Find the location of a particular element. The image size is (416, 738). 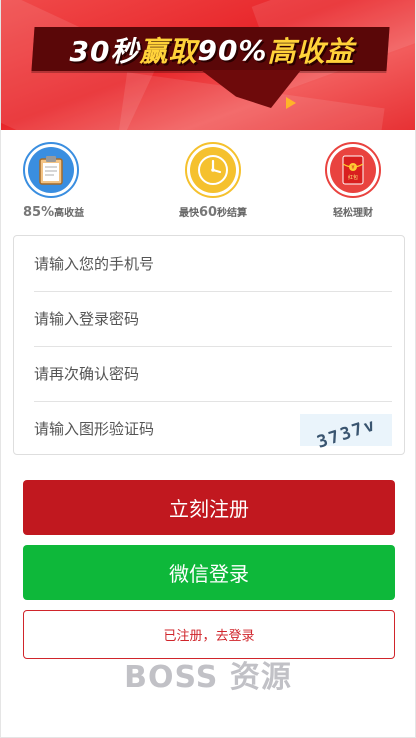

red-envelope-icon: ¥ 红包 is located at coordinates (353, 170).